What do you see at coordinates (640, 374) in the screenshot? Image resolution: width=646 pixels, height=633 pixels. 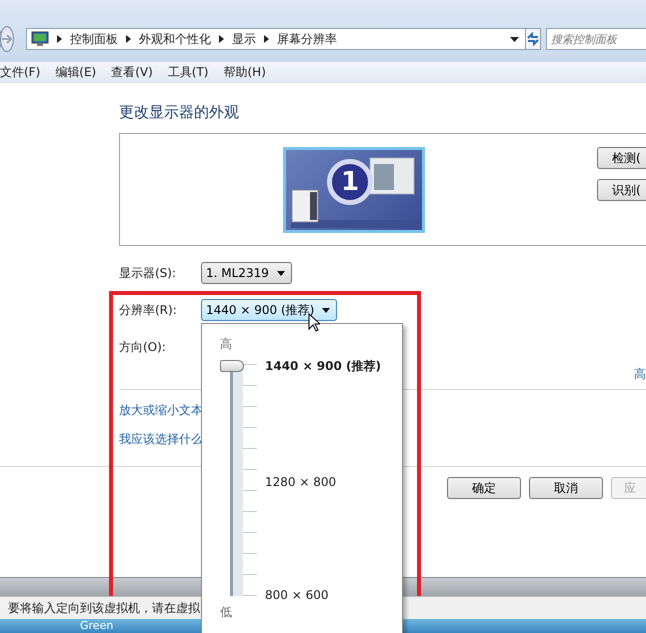 I see `advanced-settings-link: 高` at bounding box center [640, 374].